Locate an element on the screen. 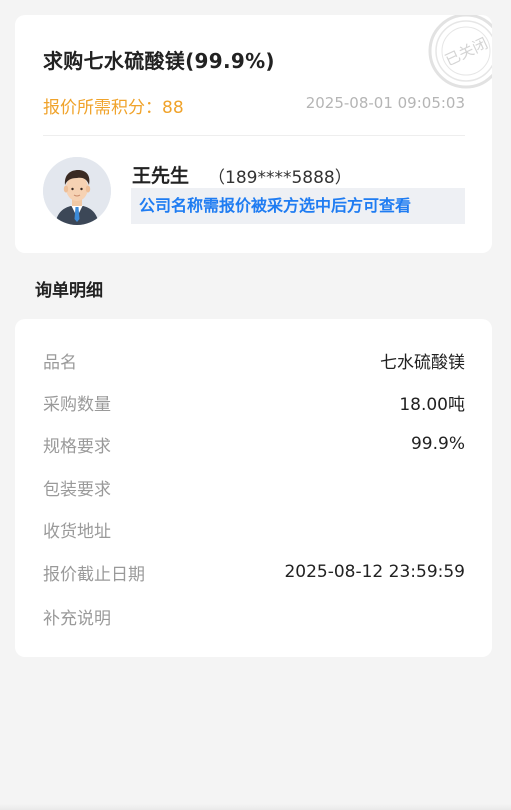 This screenshot has width=511, height=810. quote-points-label: 报价所需积分： is located at coordinates (102, 108).